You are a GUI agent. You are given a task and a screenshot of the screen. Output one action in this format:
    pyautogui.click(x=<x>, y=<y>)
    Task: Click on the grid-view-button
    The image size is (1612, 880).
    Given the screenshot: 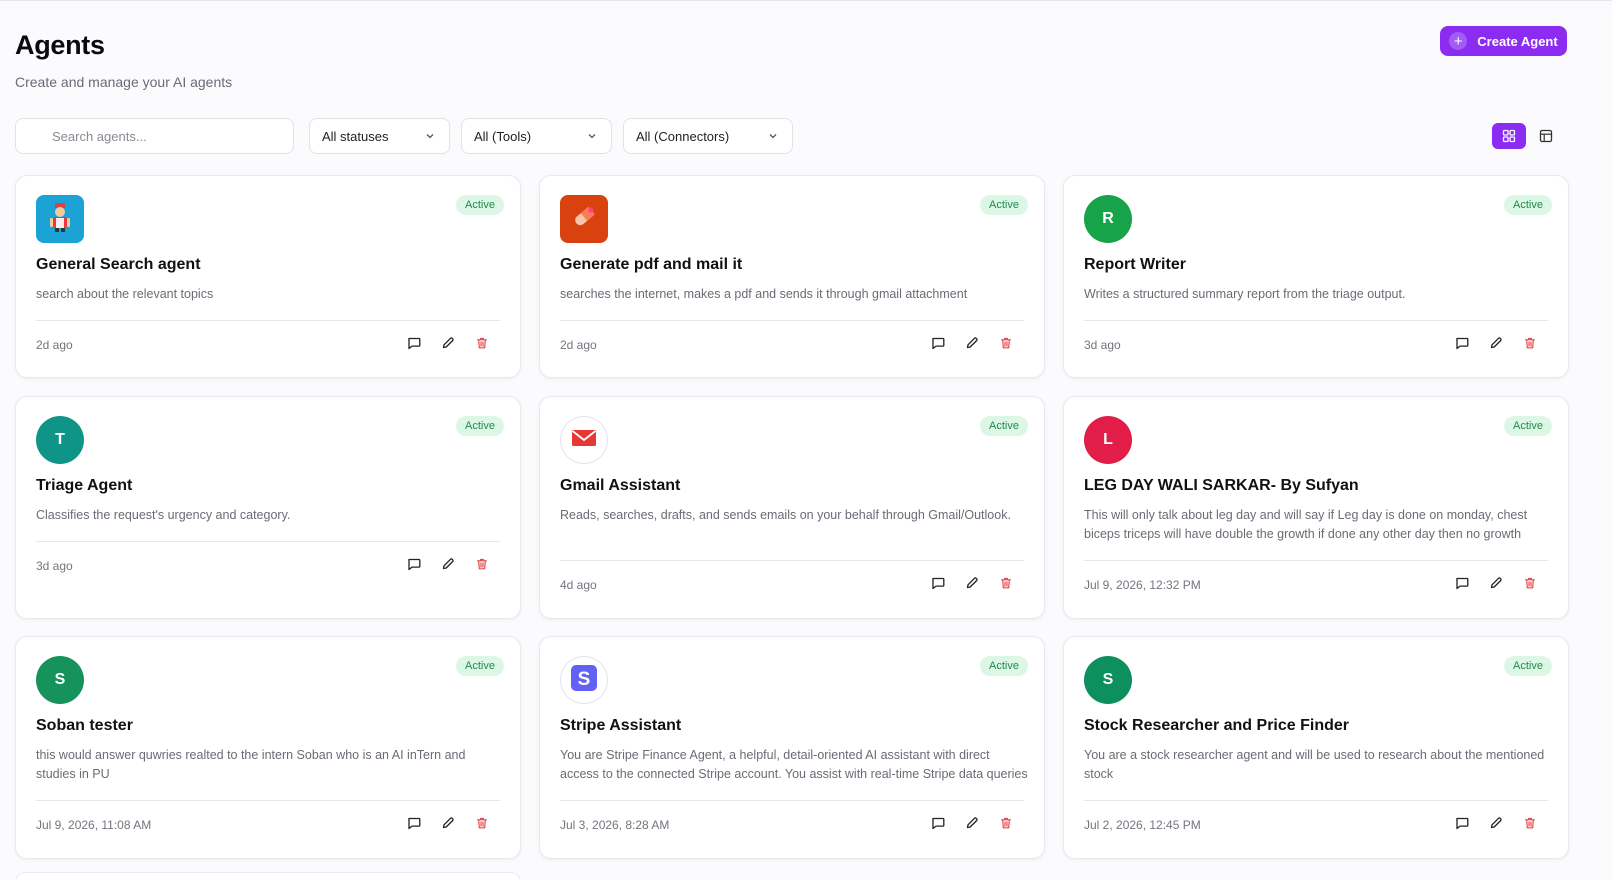 What is the action you would take?
    pyautogui.click(x=1509, y=136)
    